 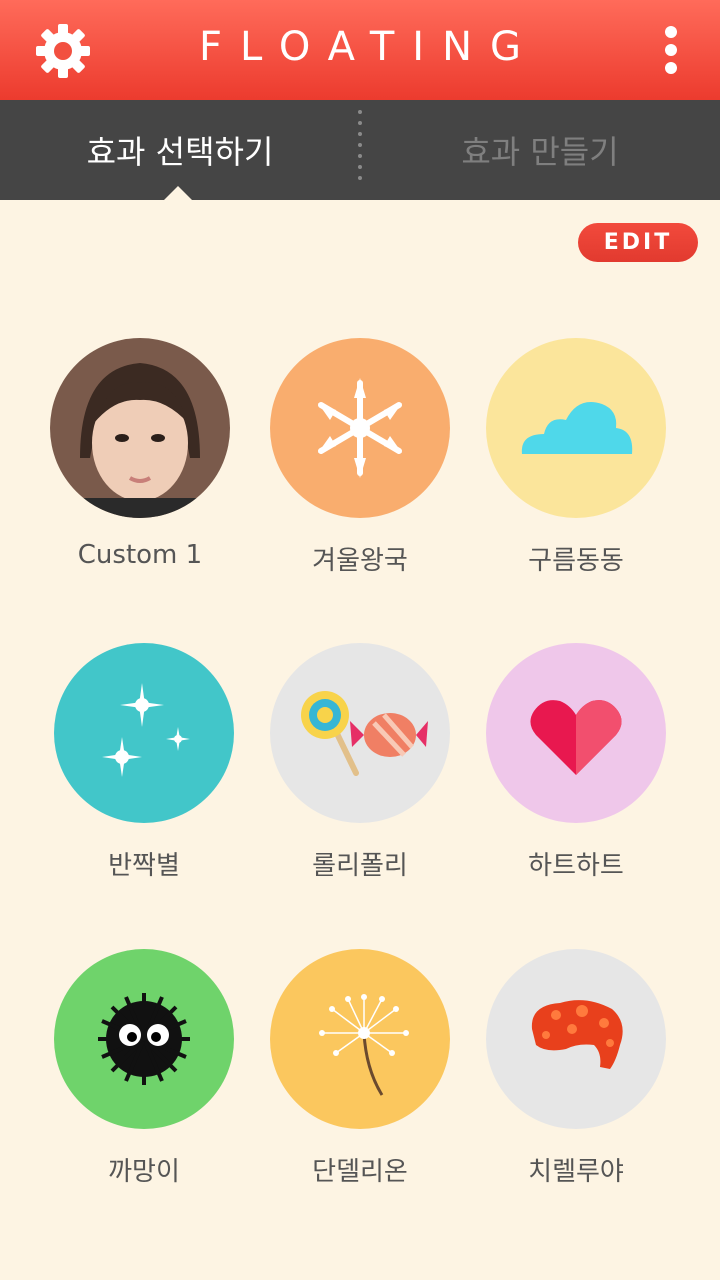 What do you see at coordinates (576, 1172) in the screenshot?
I see `effect-label: 치렐루야` at bounding box center [576, 1172].